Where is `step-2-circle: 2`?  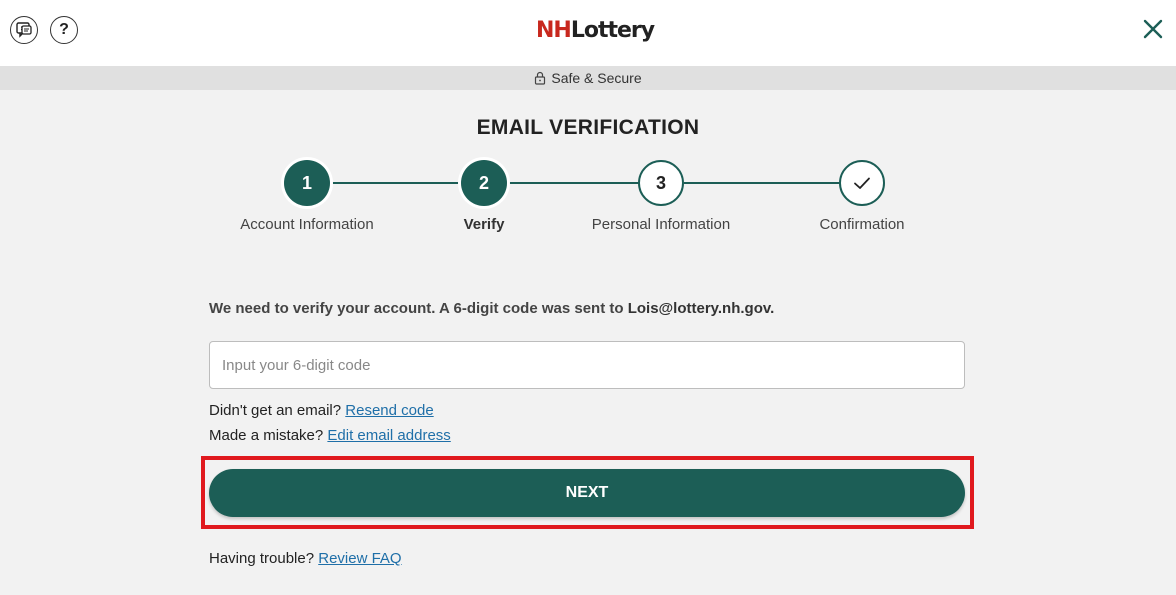 step-2-circle: 2 is located at coordinates (484, 183).